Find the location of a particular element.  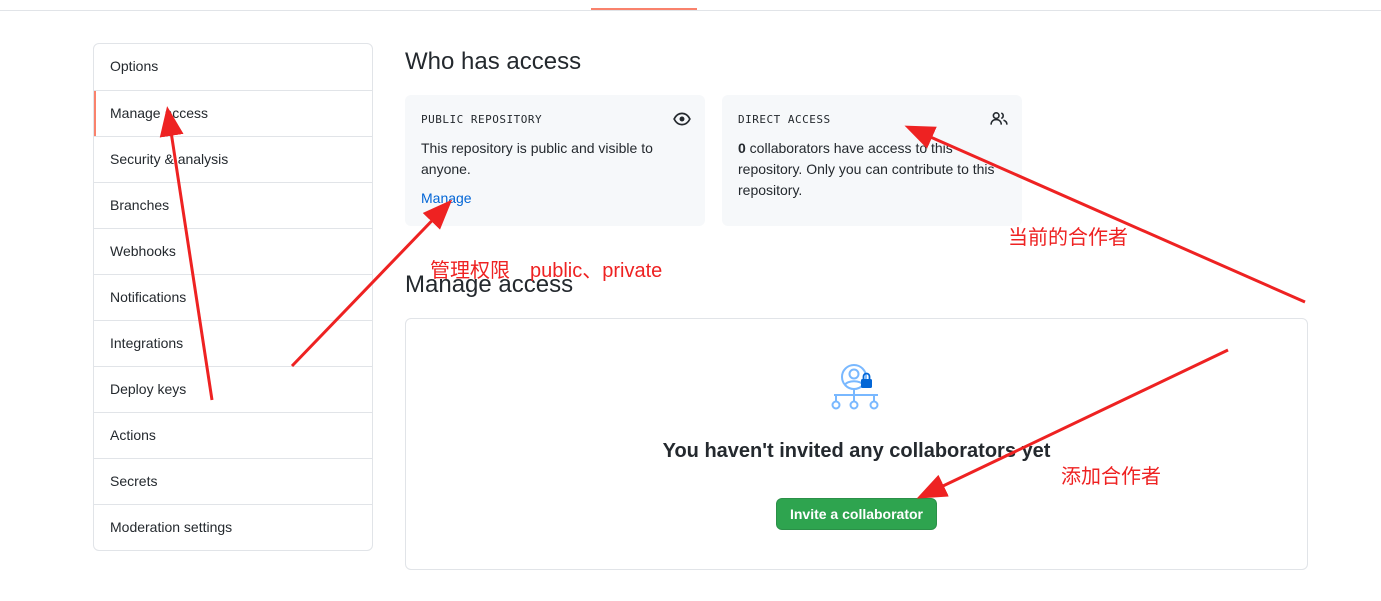

collaborator-count: 0 is located at coordinates (742, 148).